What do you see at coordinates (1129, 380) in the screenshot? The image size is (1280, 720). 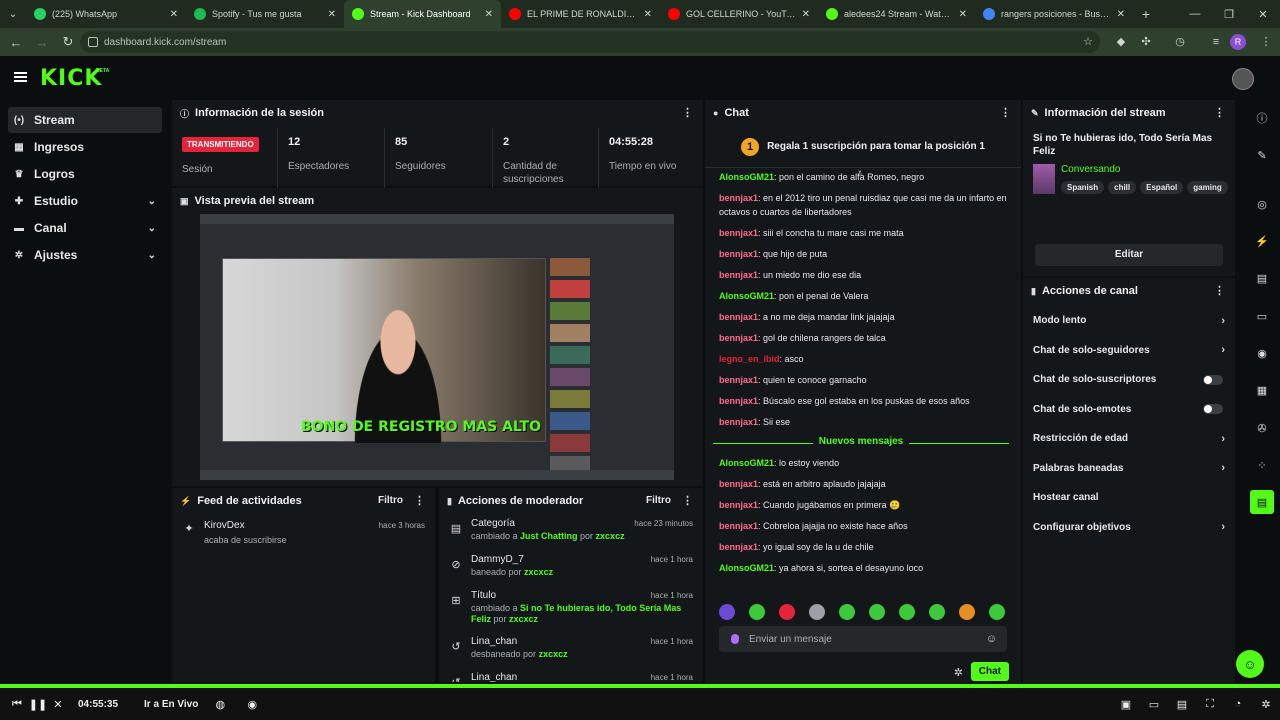 I see `channel-action-item: Chat de solo-suscriptores` at bounding box center [1129, 380].